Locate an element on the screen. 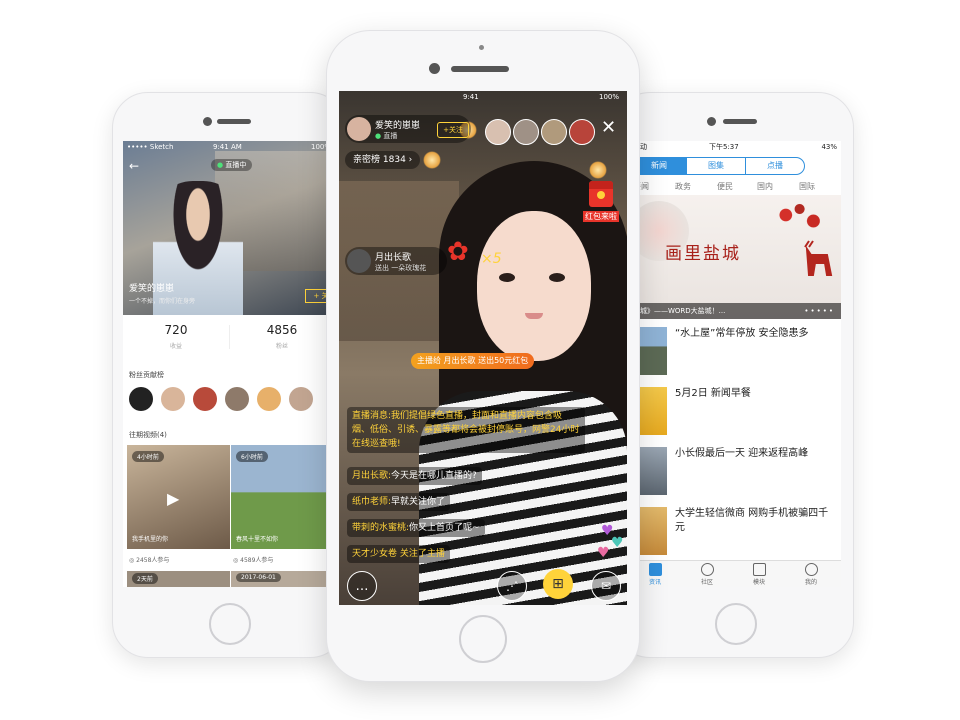 This screenshot has height=720, width=960. news-title: 小长假最后一天 迎来返程高峰 is located at coordinates (742, 453).